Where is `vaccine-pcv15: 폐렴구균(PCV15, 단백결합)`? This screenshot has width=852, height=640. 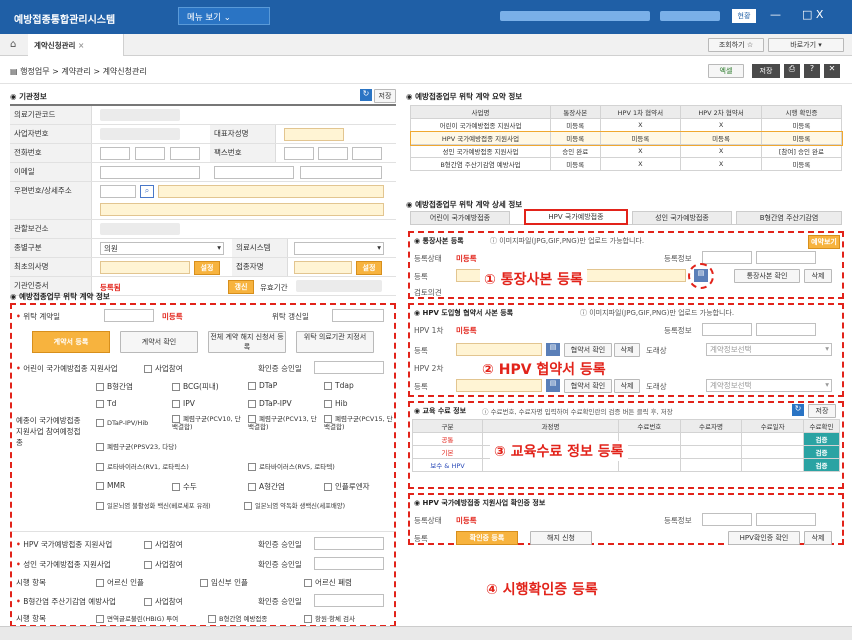
vaccine-pcv15: 폐렴구균(PCV15, 단백결합) is located at coordinates (359, 423).